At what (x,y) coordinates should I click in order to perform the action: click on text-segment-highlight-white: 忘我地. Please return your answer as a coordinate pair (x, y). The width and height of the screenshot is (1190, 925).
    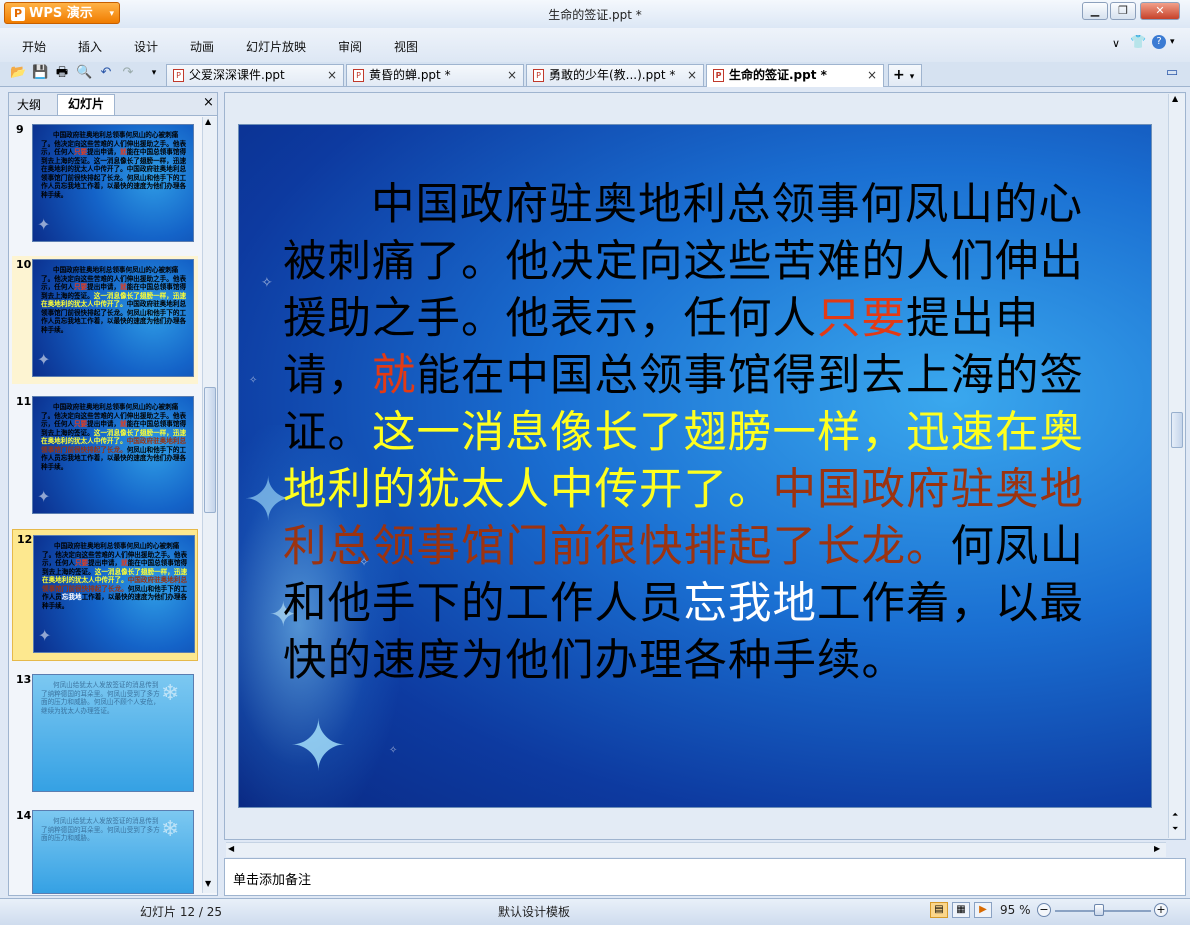
    Looking at the image, I should click on (750, 604).